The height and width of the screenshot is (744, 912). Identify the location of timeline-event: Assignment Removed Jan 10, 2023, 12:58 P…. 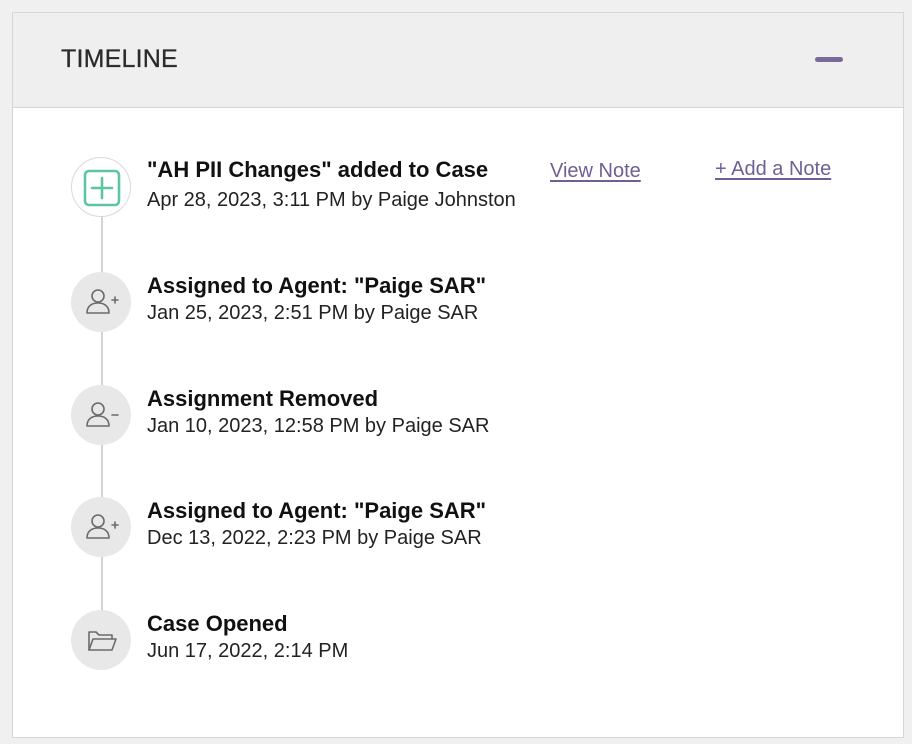
(458, 420).